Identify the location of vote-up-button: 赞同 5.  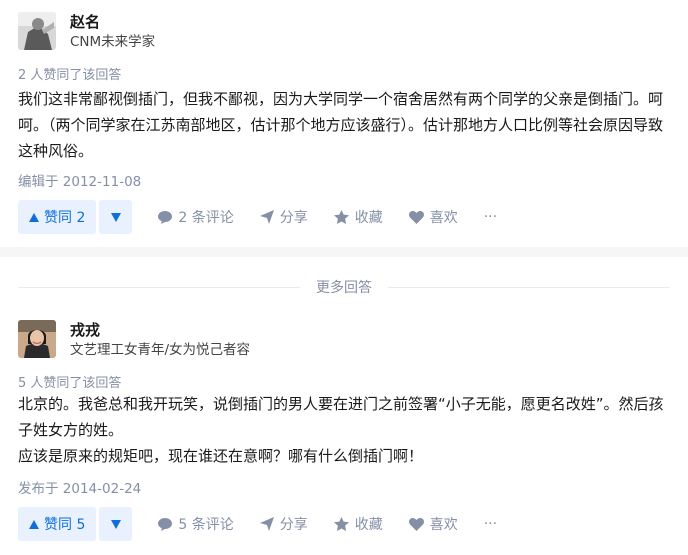
(57, 524).